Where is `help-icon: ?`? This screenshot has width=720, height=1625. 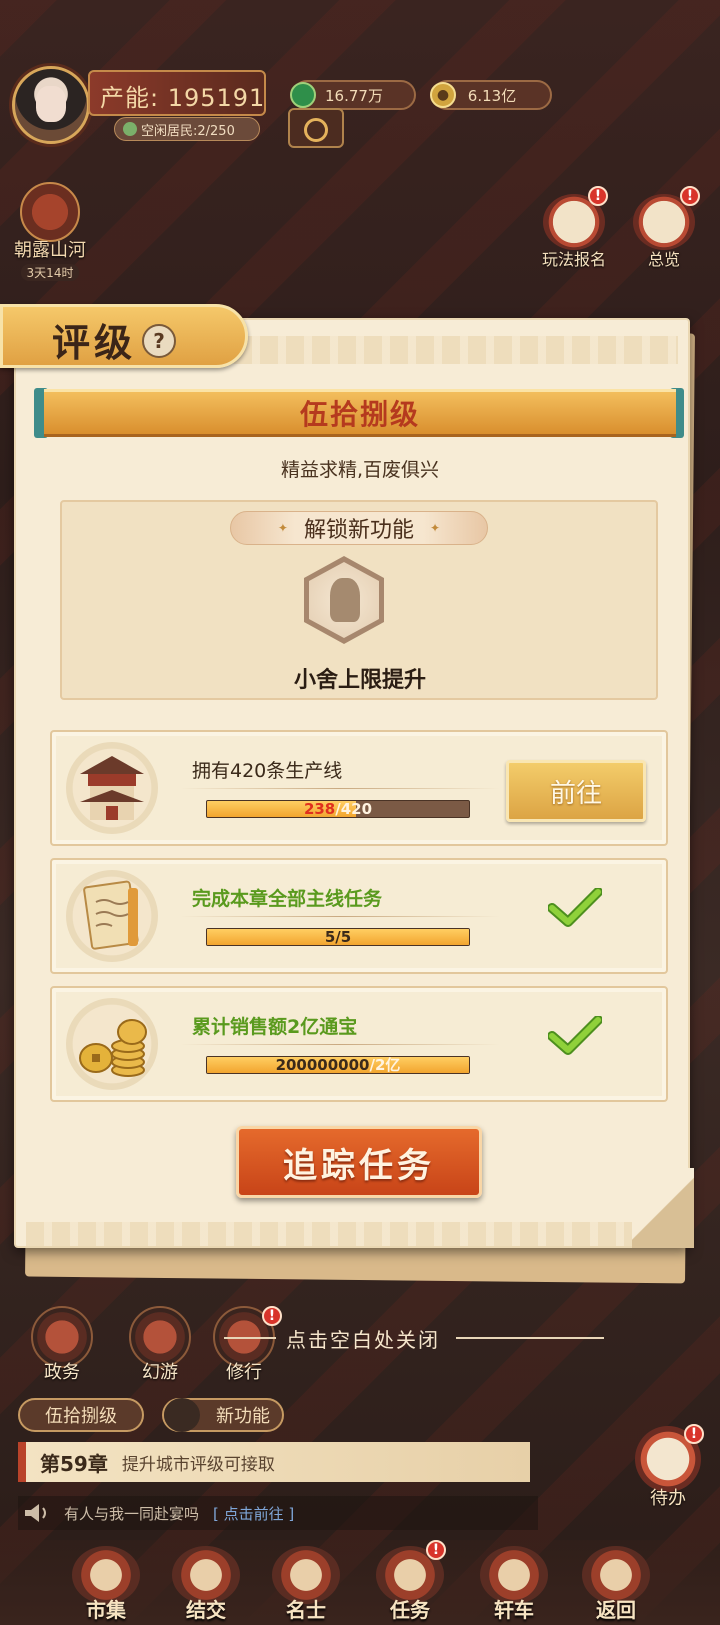
help-icon: ? is located at coordinates (159, 341).